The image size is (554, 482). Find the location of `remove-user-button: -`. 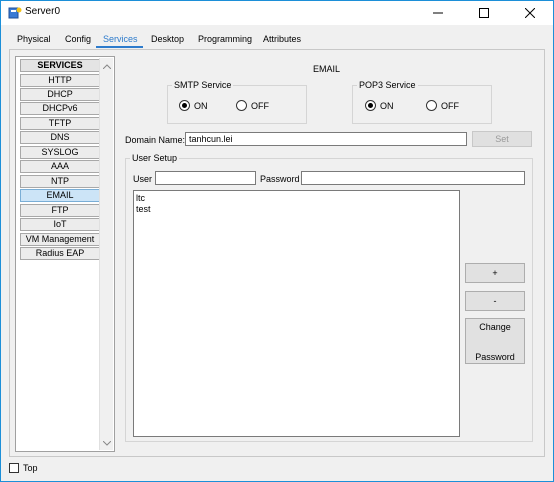

remove-user-button: - is located at coordinates (495, 301).